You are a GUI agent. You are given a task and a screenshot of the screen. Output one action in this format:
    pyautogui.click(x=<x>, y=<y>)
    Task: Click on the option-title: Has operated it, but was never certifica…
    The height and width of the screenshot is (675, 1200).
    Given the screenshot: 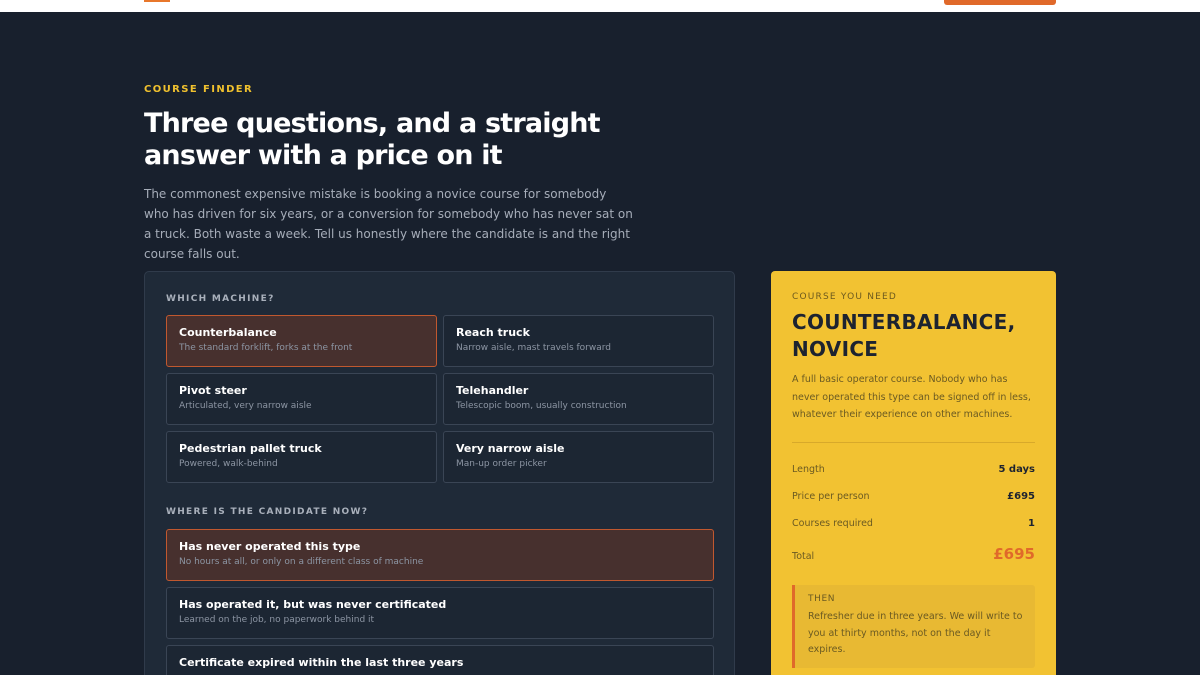 What is the action you would take?
    pyautogui.click(x=313, y=604)
    